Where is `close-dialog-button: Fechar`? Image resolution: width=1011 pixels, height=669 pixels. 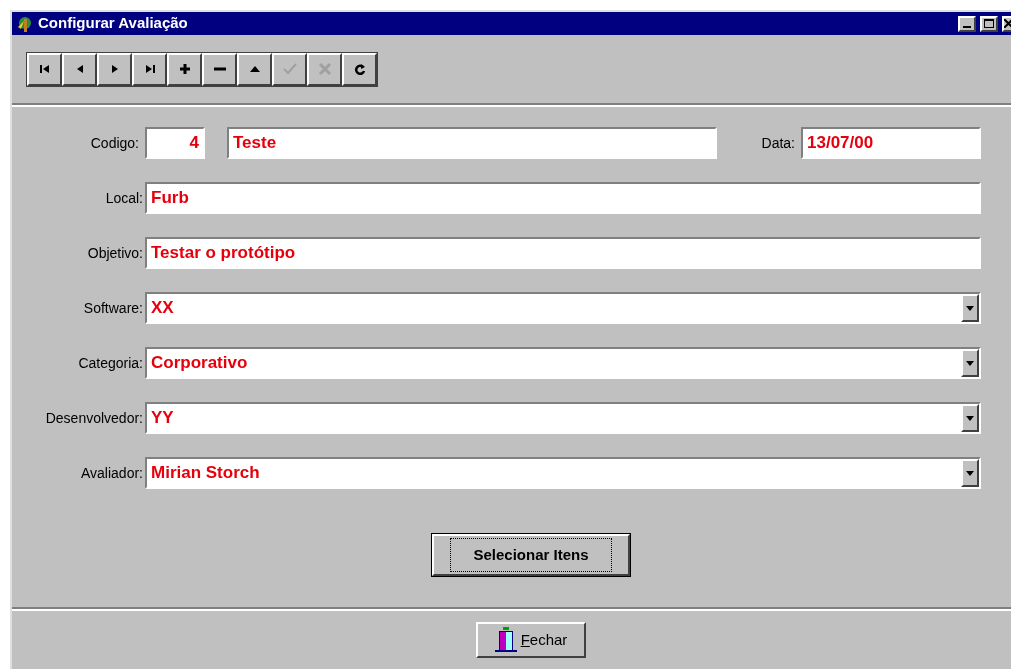
close-dialog-button: Fechar is located at coordinates (531, 640).